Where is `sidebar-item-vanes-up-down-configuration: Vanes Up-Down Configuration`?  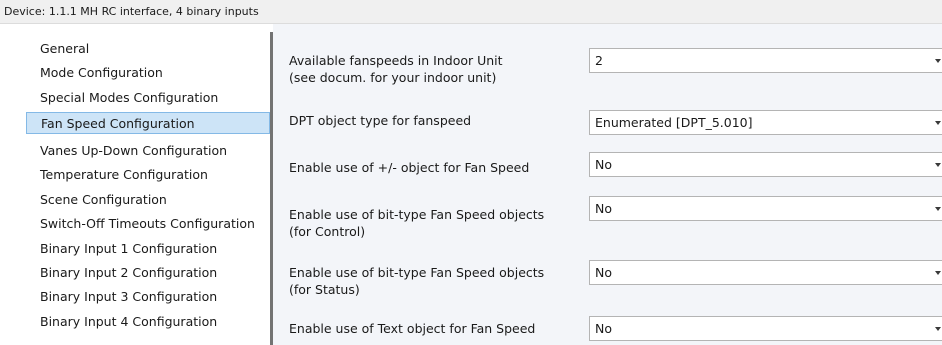 sidebar-item-vanes-up-down-configuration: Vanes Up-Down Configuration is located at coordinates (148, 151).